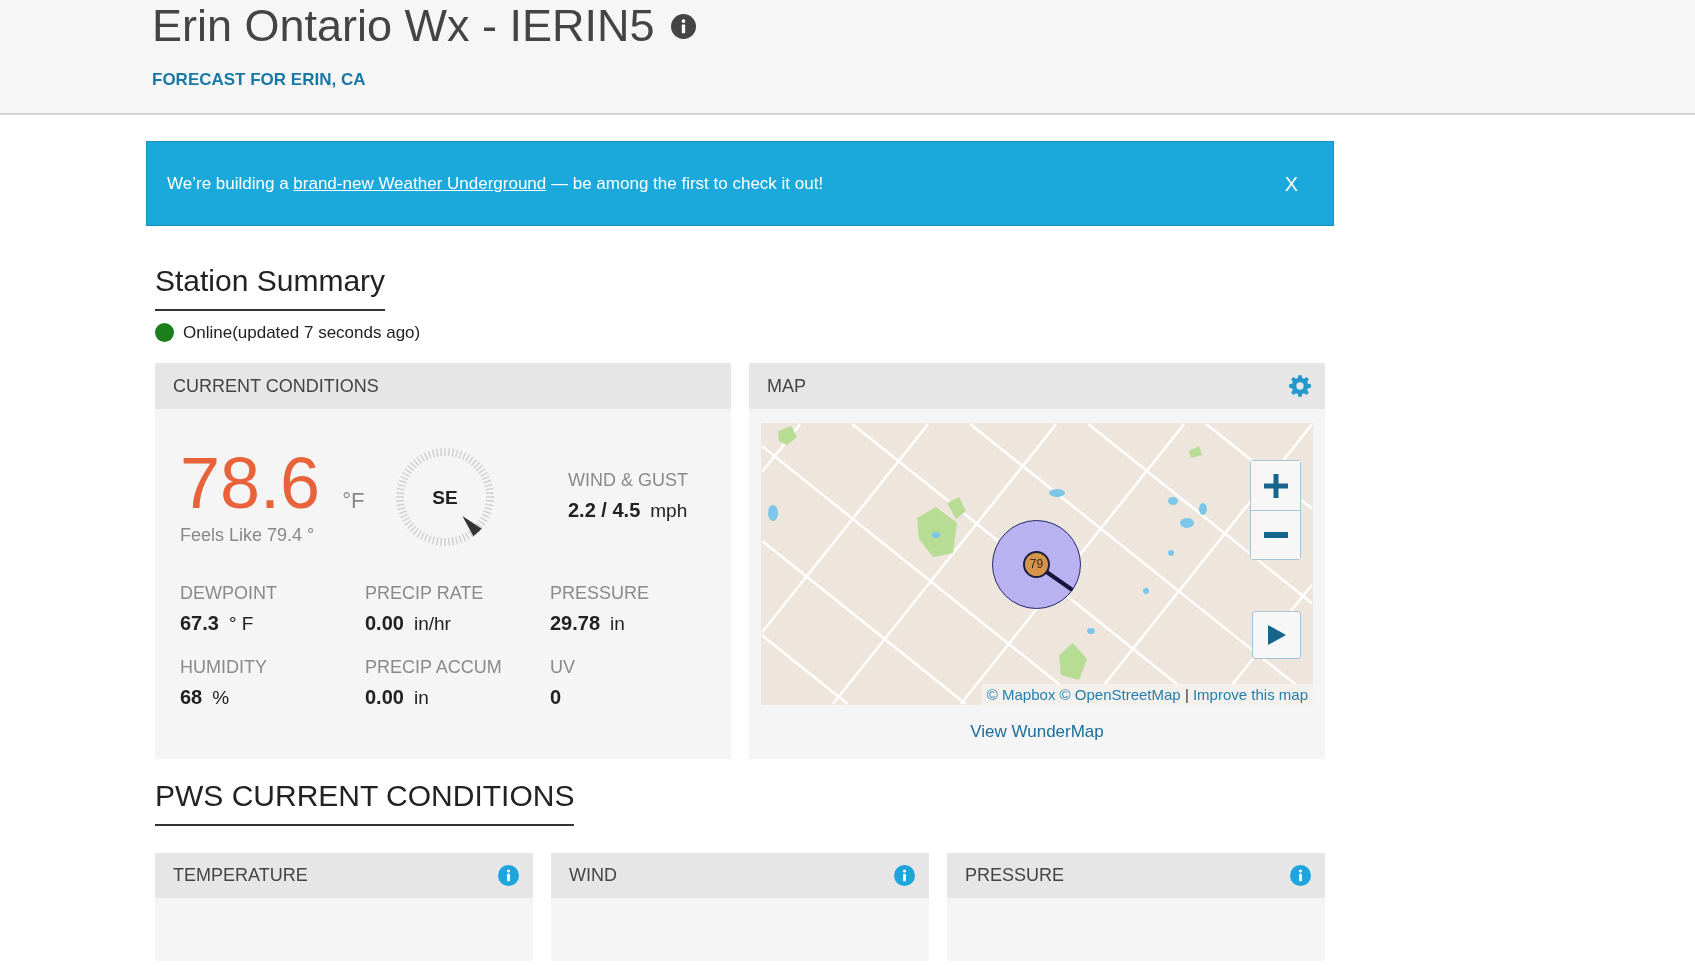  What do you see at coordinates (425, 593) in the screenshot?
I see `metric-label: PRECIP RATE` at bounding box center [425, 593].